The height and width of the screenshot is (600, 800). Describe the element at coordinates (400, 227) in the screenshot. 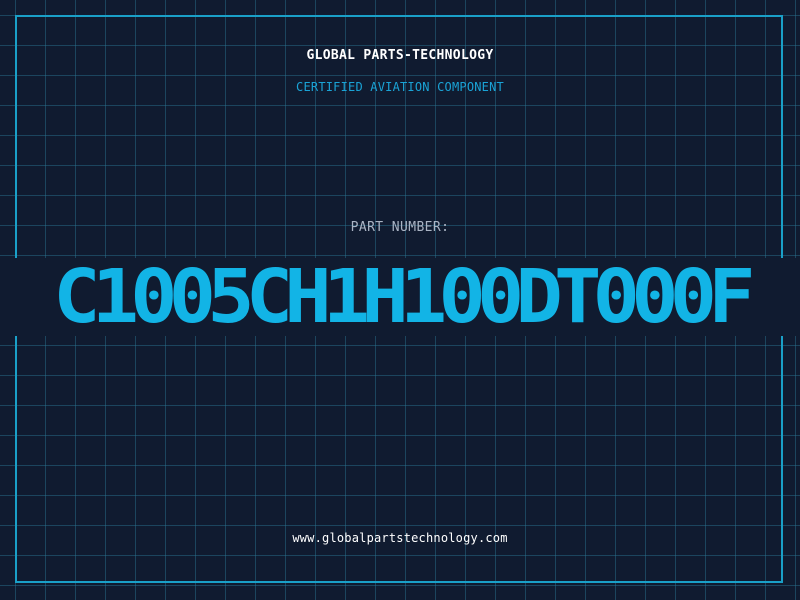

I see `part-number-label: PART NUMBER:` at that location.